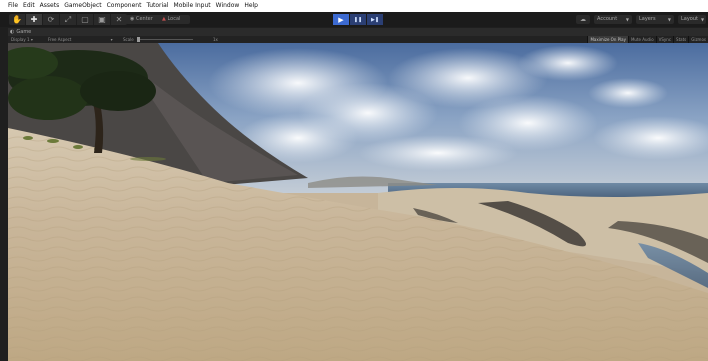  I want to click on account-label: Account, so click(607, 19).